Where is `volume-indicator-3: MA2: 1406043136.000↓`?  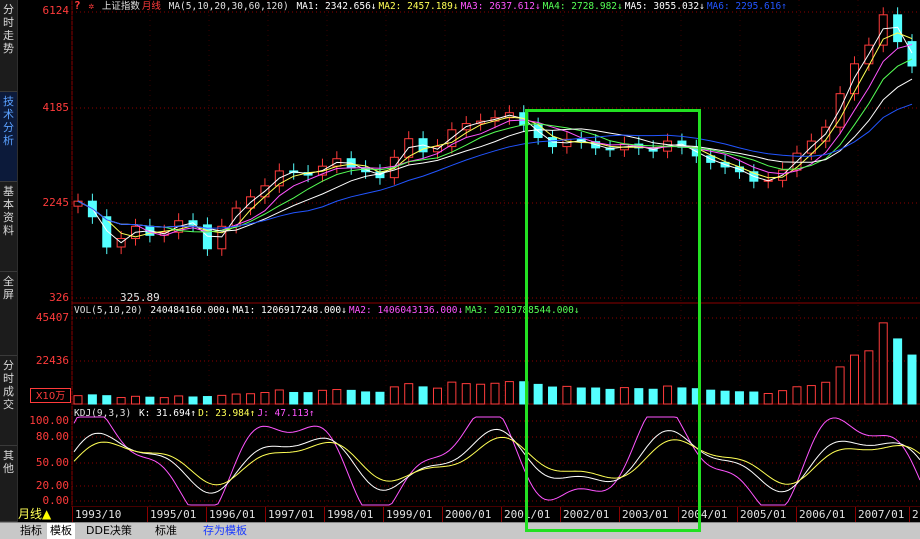
volume-indicator-3: MA2: 1406043136.000↓ is located at coordinates (406, 310).